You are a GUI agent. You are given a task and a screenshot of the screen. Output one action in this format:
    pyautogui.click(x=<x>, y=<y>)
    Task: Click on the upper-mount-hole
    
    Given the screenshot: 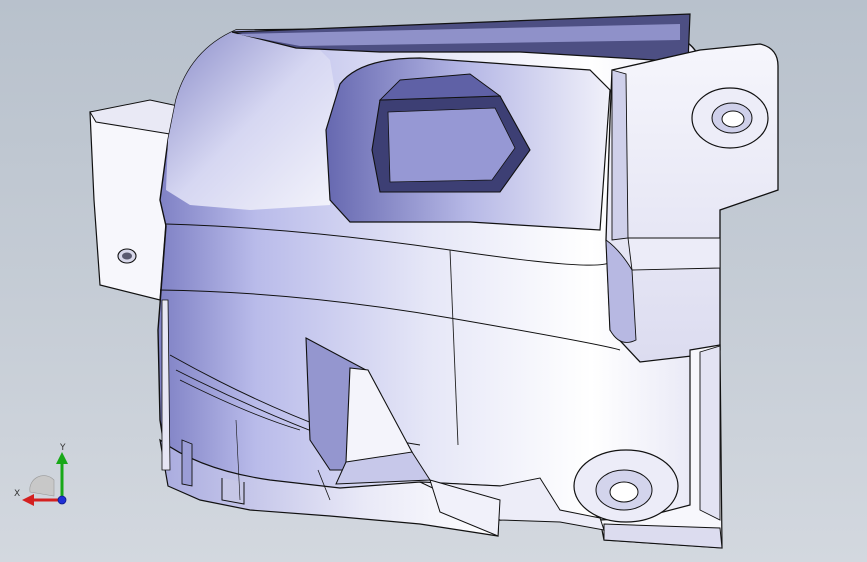 What is the action you would take?
    pyautogui.click(x=733, y=119)
    